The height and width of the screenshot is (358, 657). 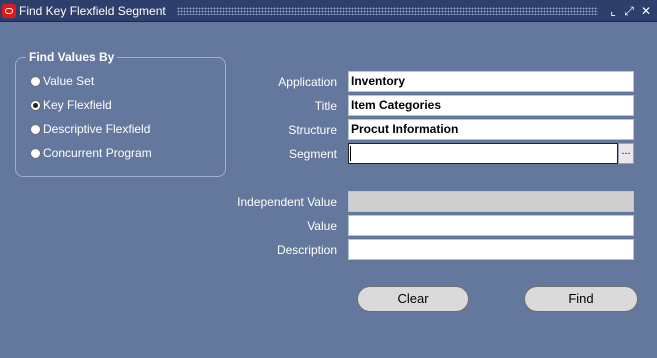 What do you see at coordinates (77, 105) in the screenshot?
I see `radio-label: Key Flexfield` at bounding box center [77, 105].